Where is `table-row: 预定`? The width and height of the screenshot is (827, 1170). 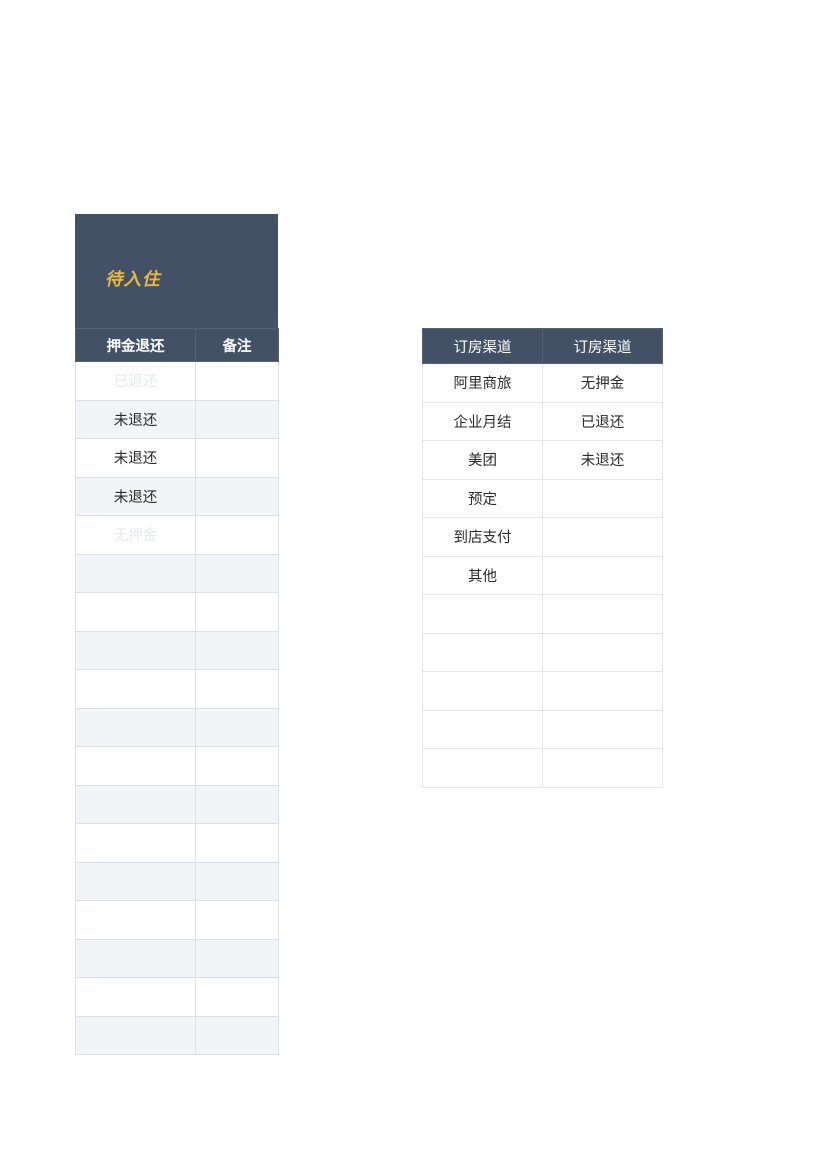 table-row: 预定 is located at coordinates (542, 498).